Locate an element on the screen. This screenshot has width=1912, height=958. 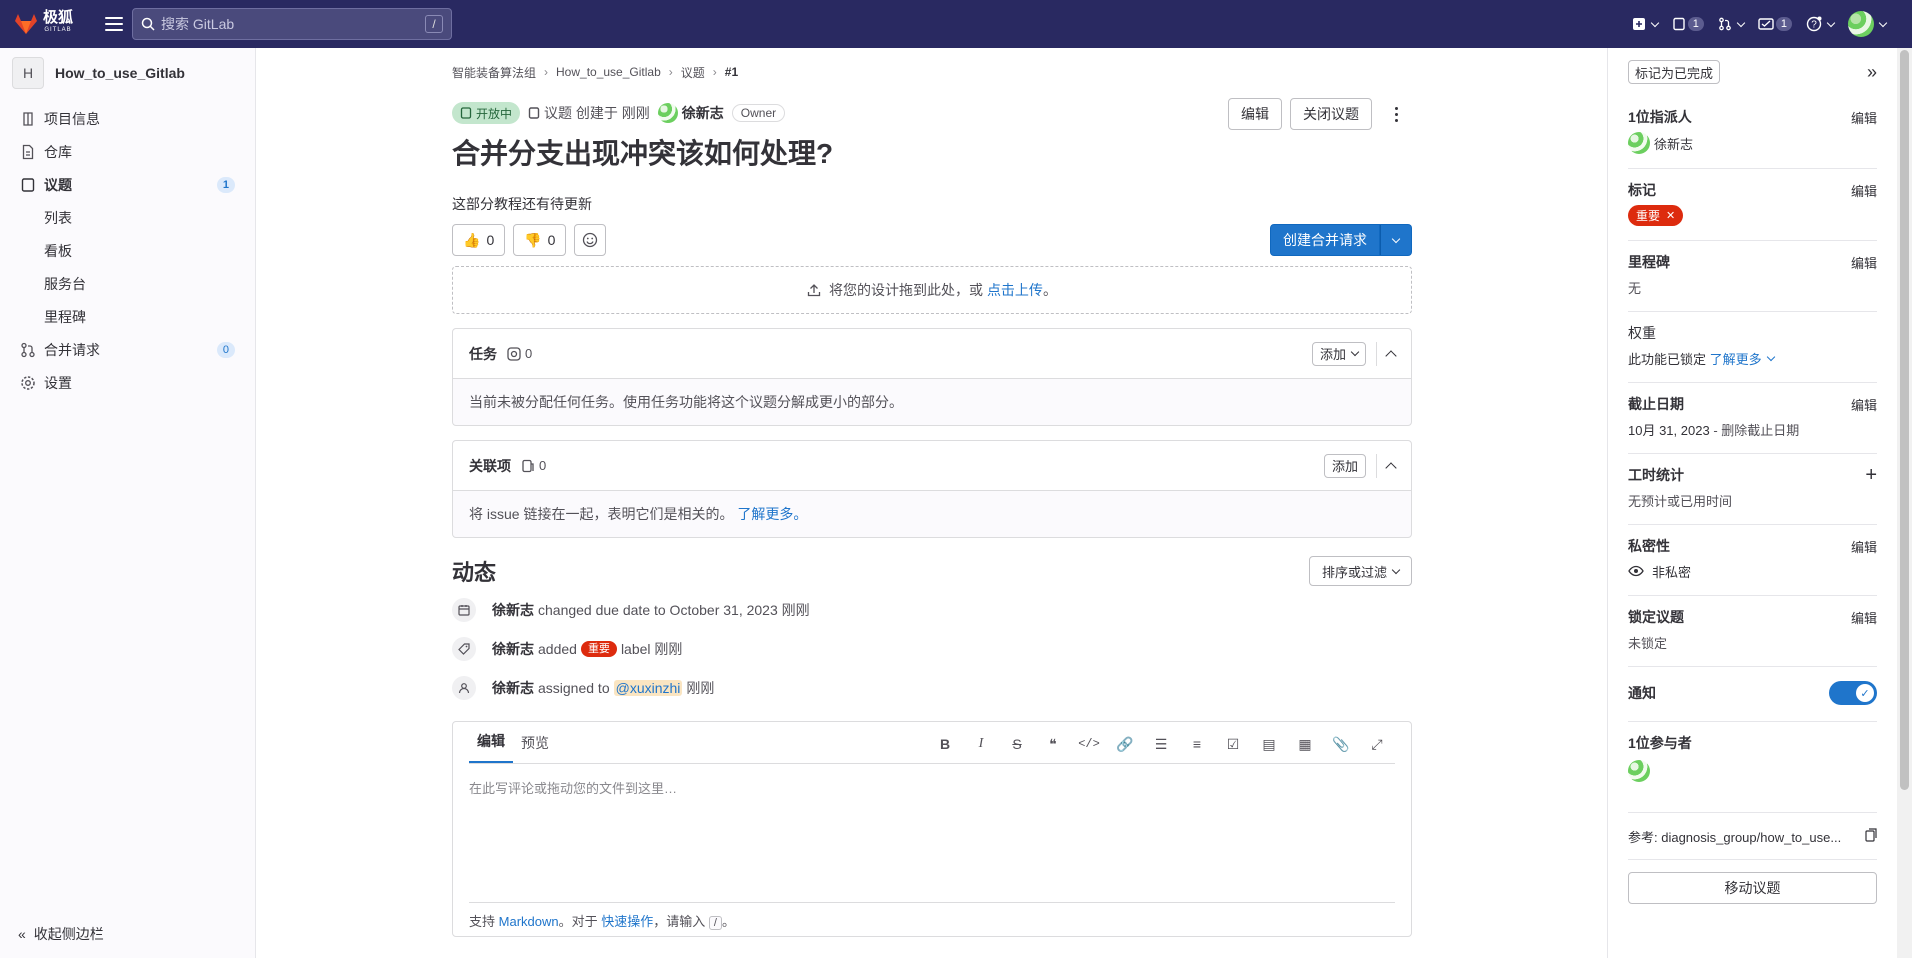
tab-edit: 编辑 is located at coordinates (491, 747).